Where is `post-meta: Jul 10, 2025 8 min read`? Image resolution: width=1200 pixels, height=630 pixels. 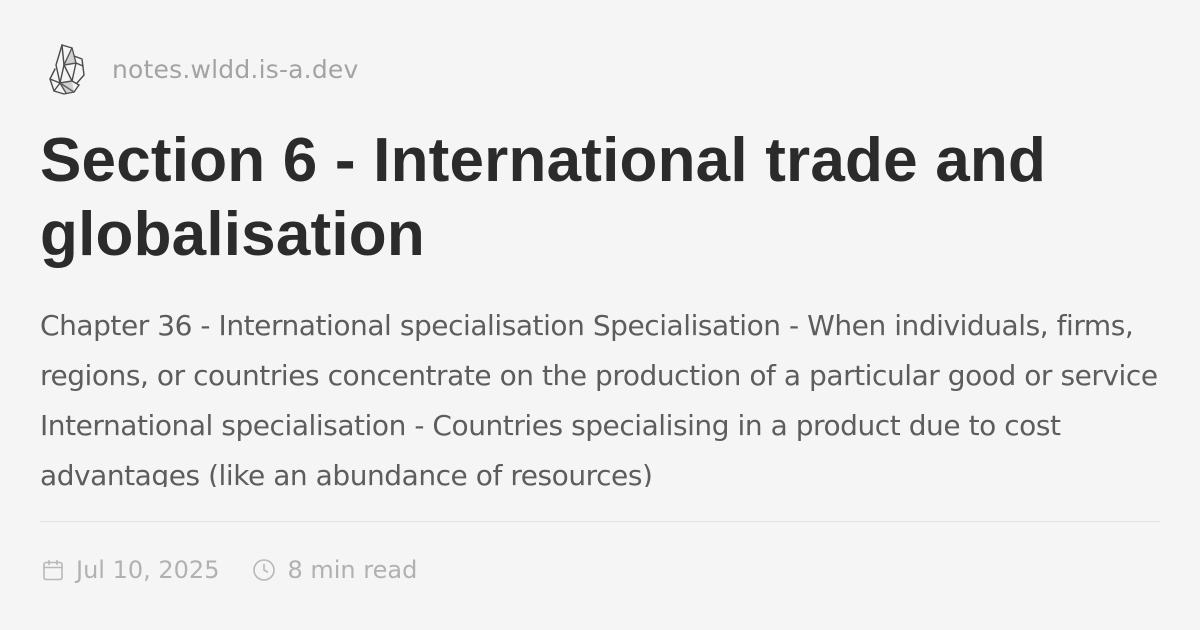
post-meta: Jul 10, 2025 8 min read is located at coordinates (229, 570).